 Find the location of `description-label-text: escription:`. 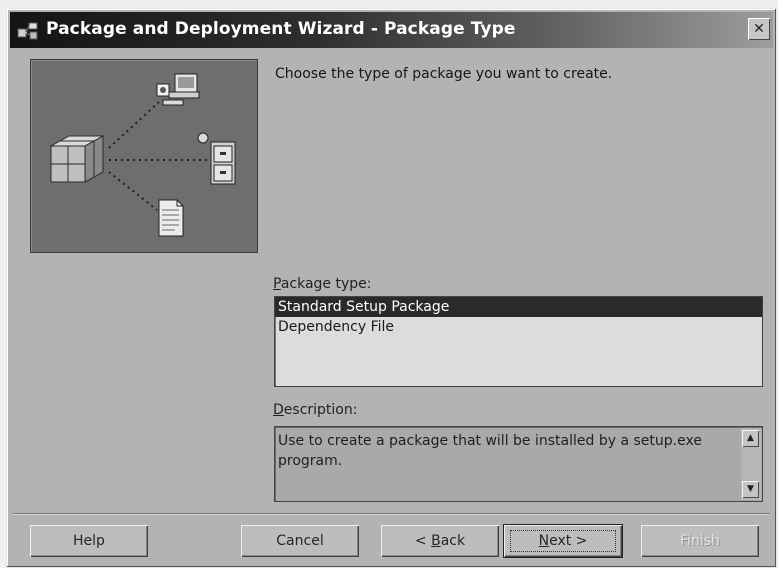

description-label-text: escription: is located at coordinates (320, 410).